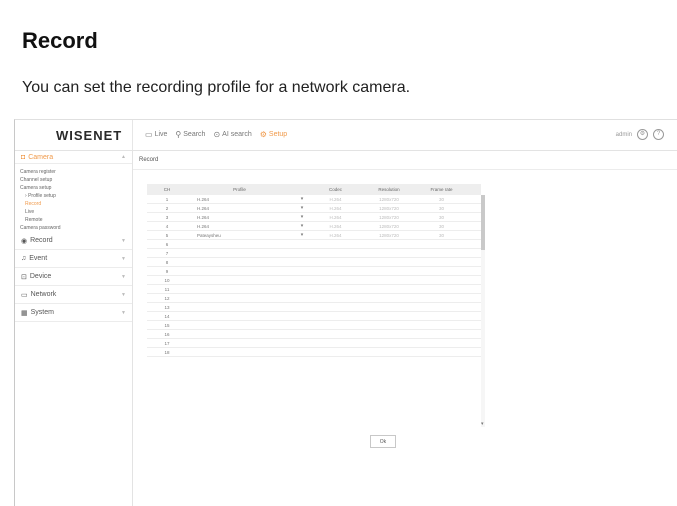 The height and width of the screenshot is (506, 677). Describe the element at coordinates (314, 271) in the screenshot. I see `table-row: 9` at that location.